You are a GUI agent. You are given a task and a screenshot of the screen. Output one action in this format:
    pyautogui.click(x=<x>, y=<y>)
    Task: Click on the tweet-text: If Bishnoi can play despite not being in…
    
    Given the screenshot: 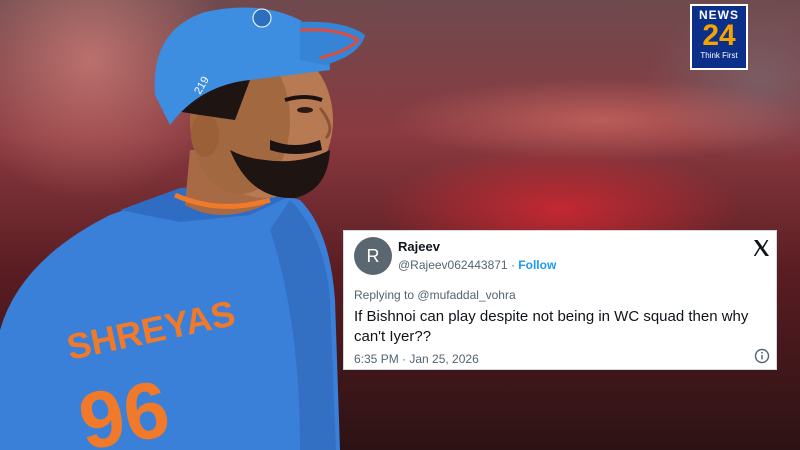 What is the action you would take?
    pyautogui.click(x=551, y=326)
    